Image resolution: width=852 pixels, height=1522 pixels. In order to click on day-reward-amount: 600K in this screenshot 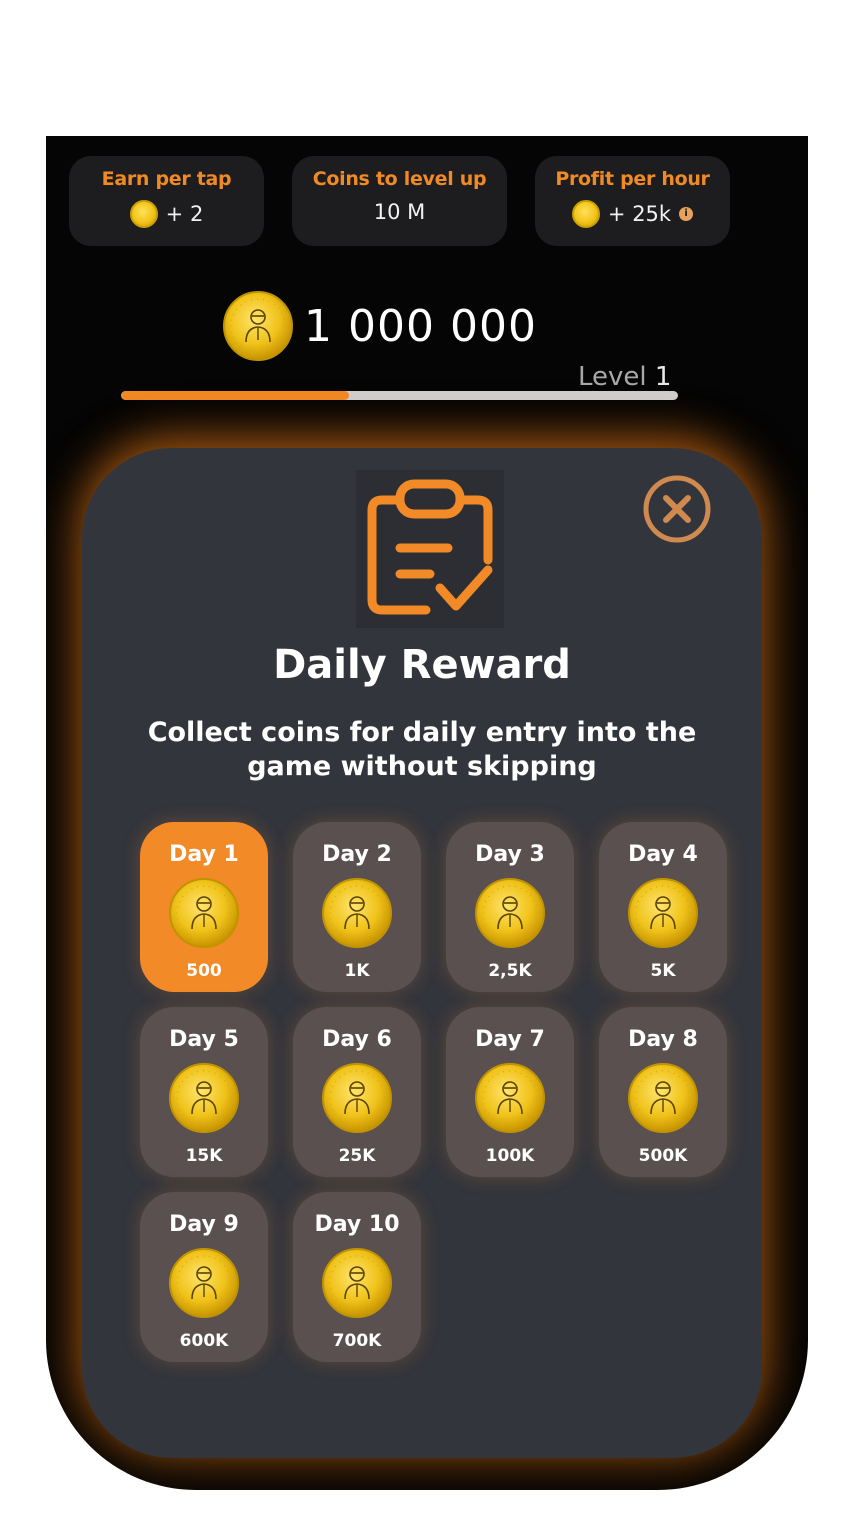, I will do `click(204, 1341)`.